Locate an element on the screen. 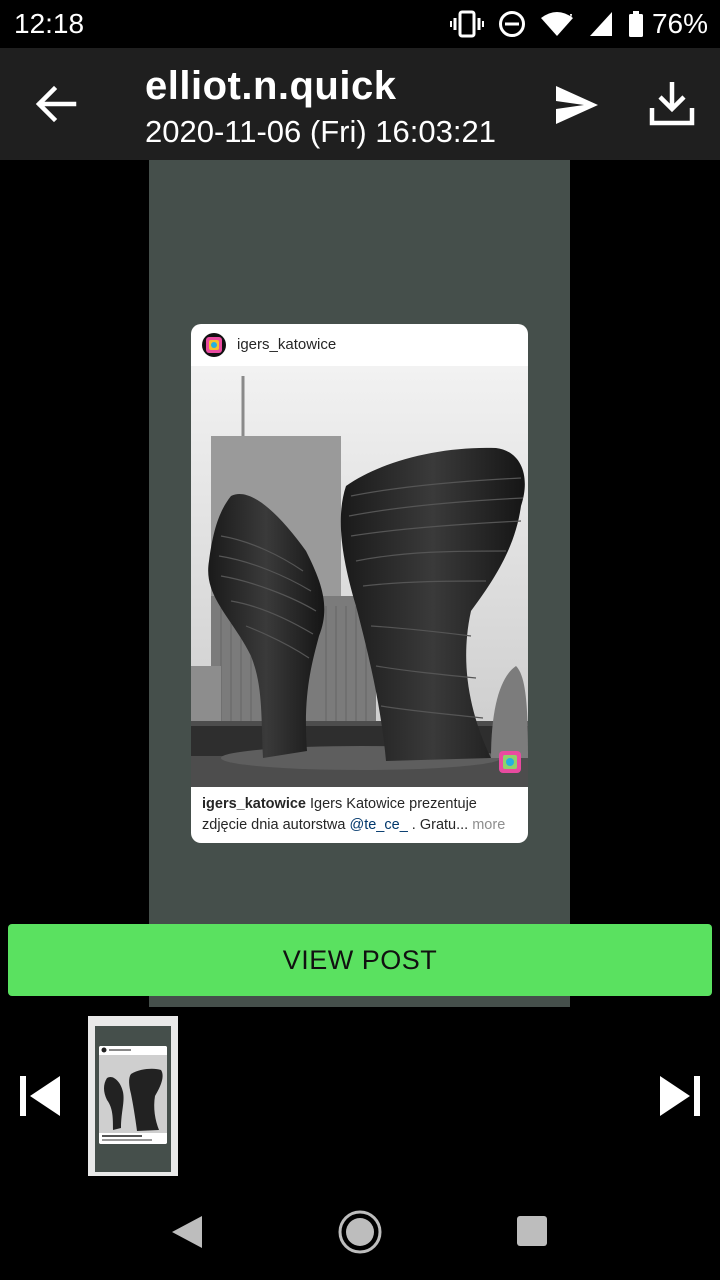 This screenshot has width=720, height=1280. skip-previous-icon is located at coordinates (40, 1096).